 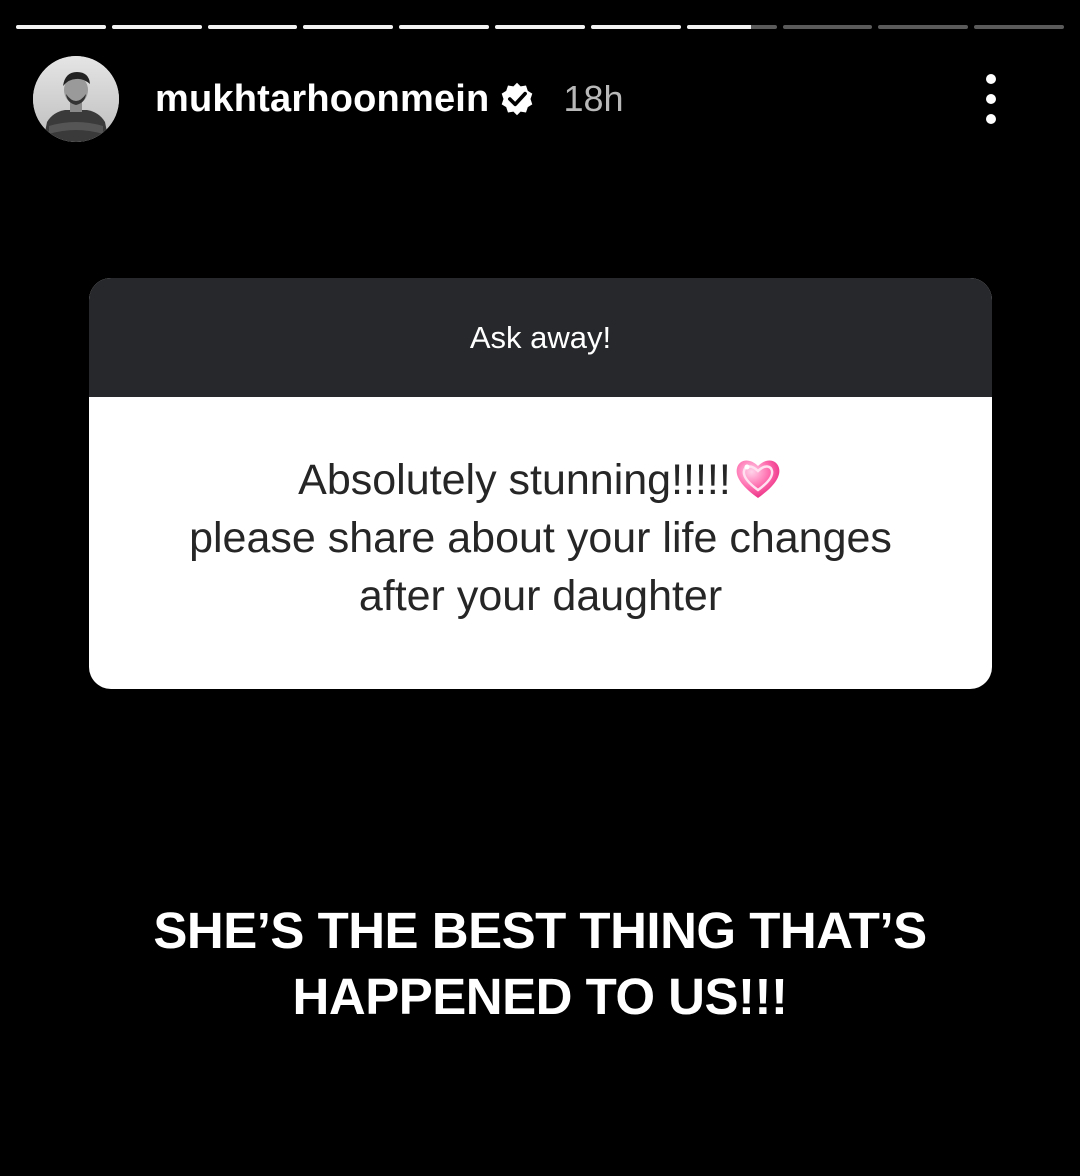 I want to click on question-line-1: Absolutely stunning!!!!!, so click(x=540, y=480).